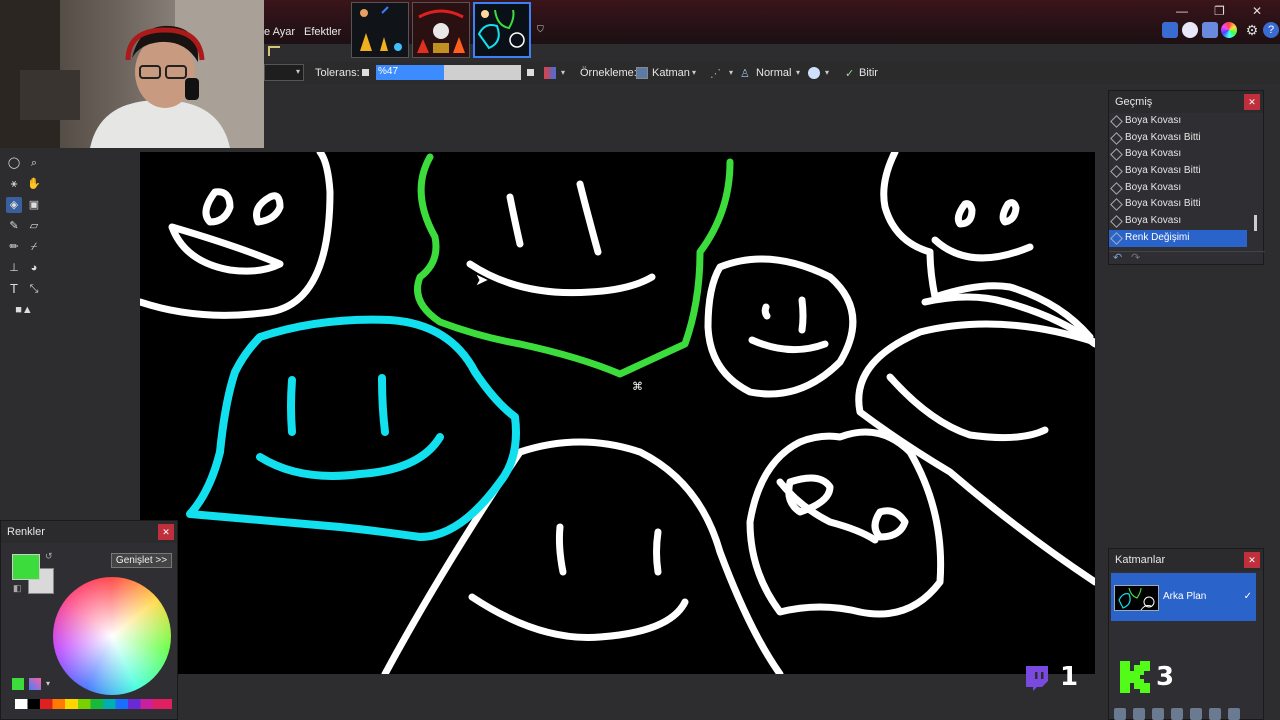 The width and height of the screenshot is (1280, 720). What do you see at coordinates (337, 73) in the screenshot?
I see `tolerance-label: Tolerans:` at bounding box center [337, 73].